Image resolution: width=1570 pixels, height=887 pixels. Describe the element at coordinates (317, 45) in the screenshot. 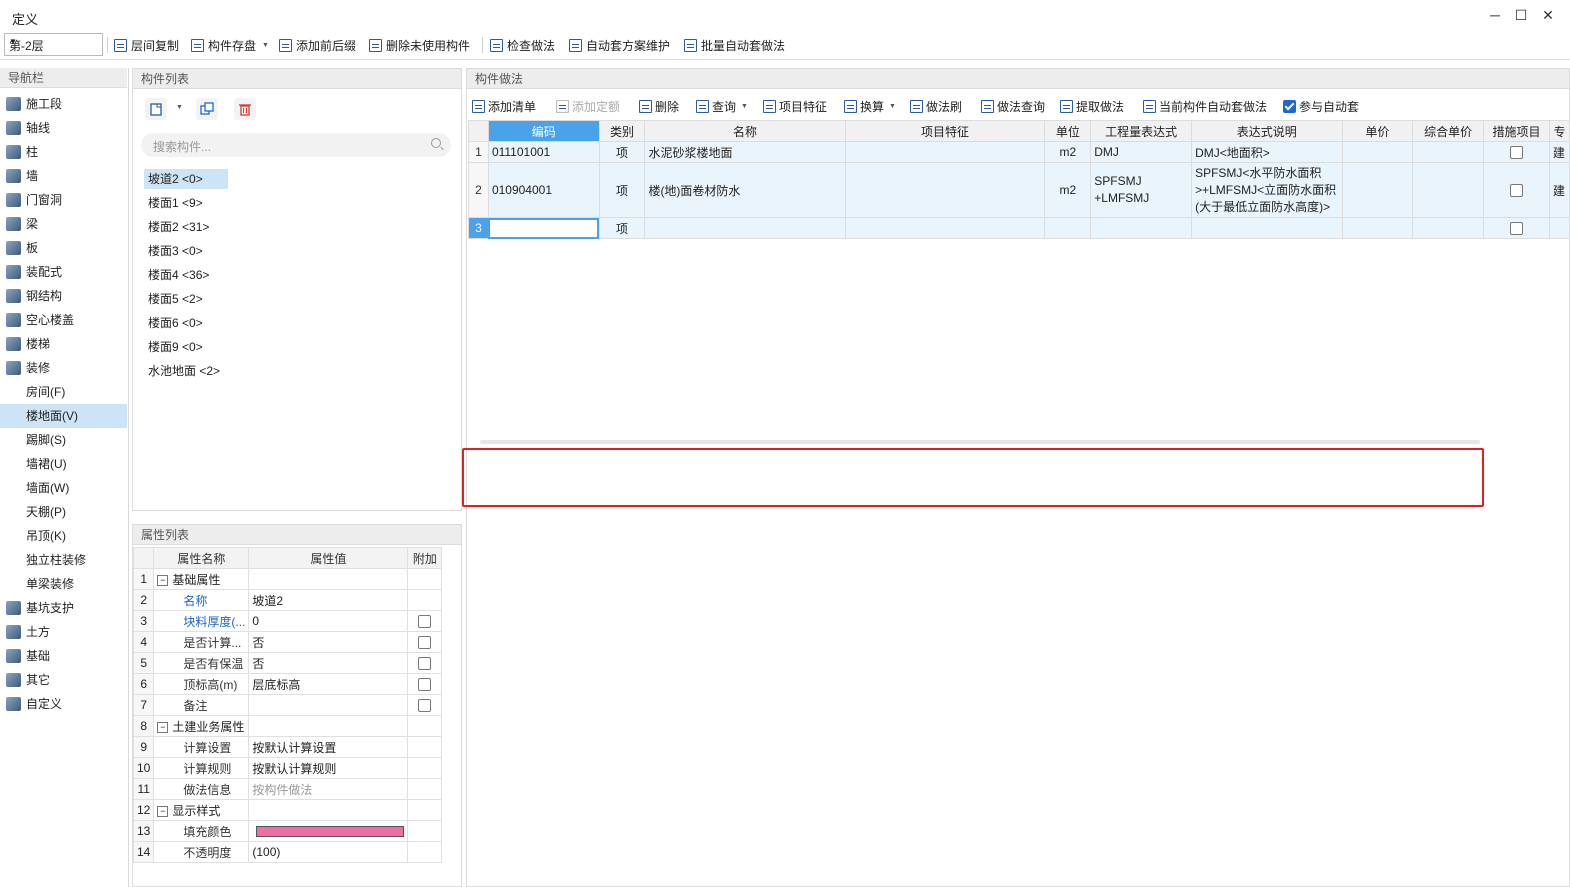

I see `add-prefix-suffix-button: 添加前后缀` at that location.